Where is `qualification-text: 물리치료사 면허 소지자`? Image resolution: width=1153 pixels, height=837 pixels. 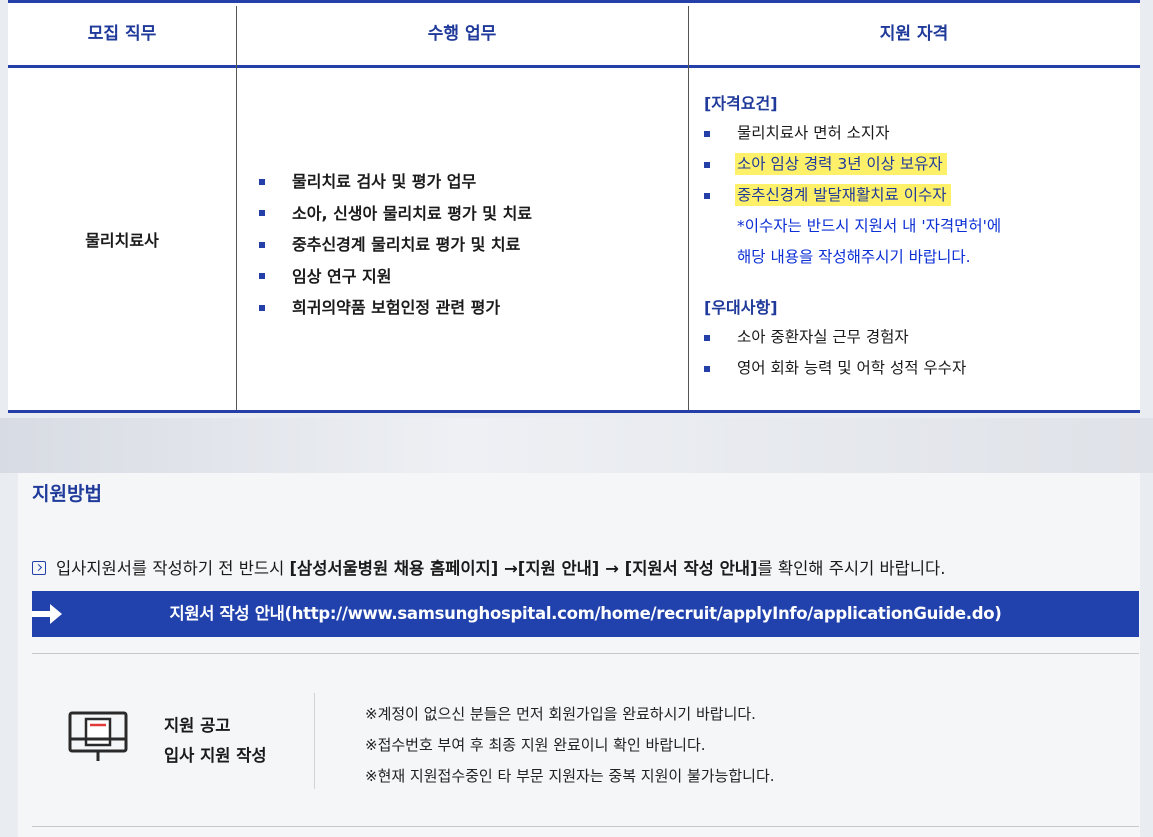 qualification-text: 물리치료사 면허 소지자 is located at coordinates (813, 133).